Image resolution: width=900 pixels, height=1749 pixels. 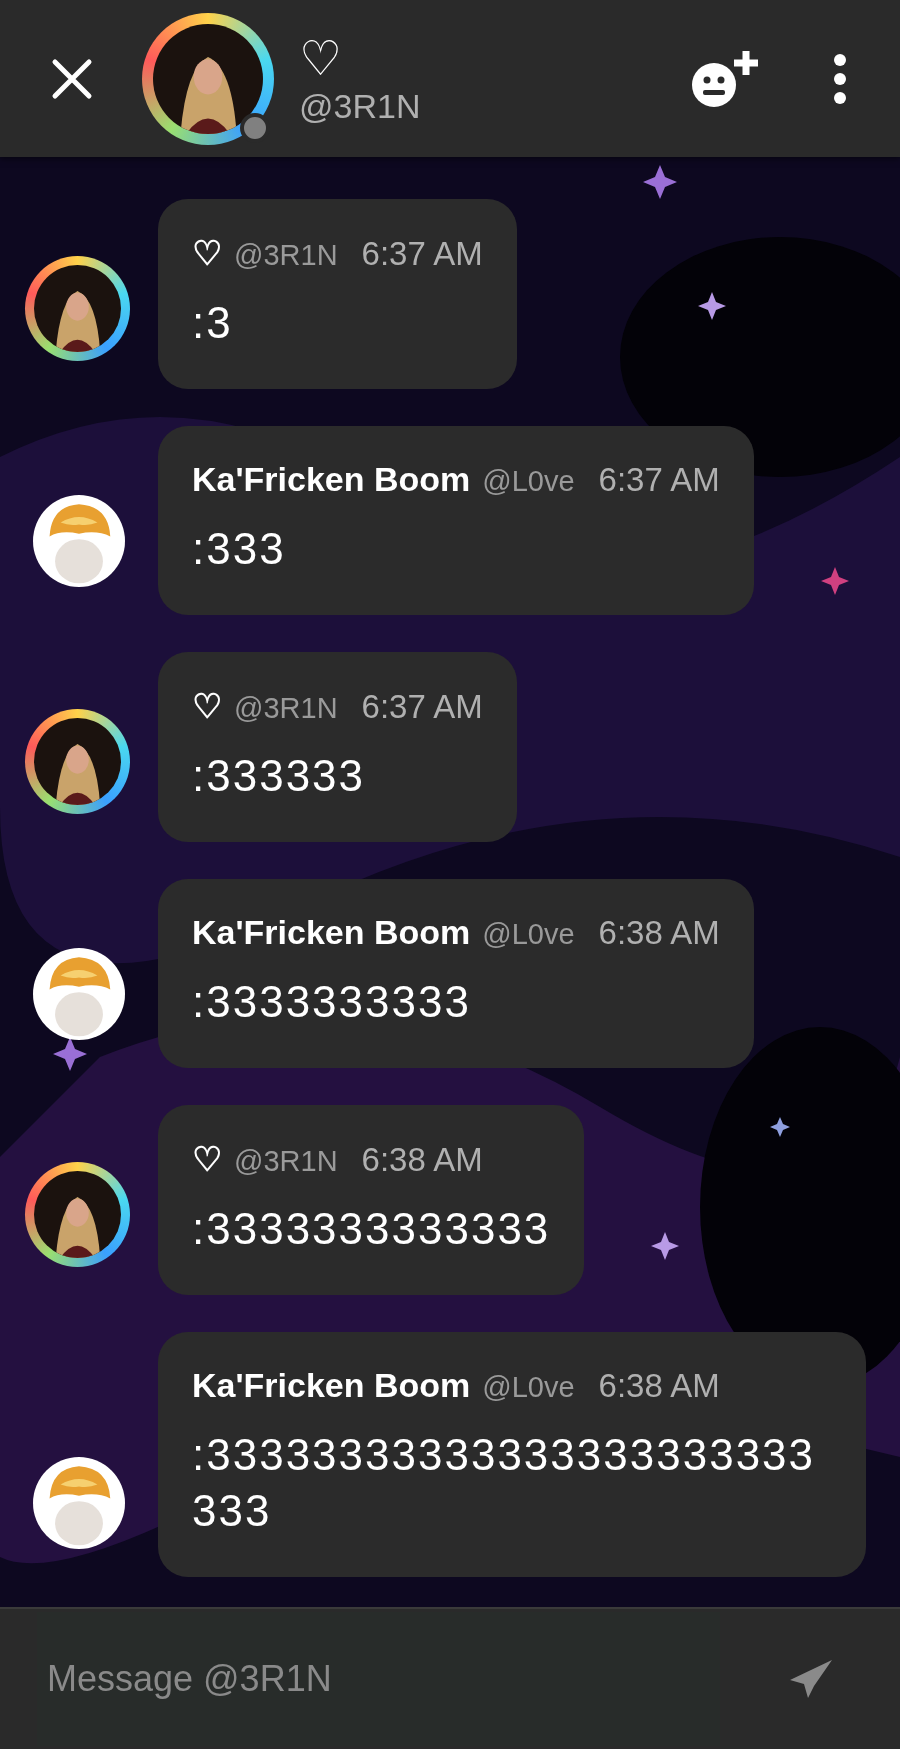 I want to click on close-icon, so click(x=72, y=78).